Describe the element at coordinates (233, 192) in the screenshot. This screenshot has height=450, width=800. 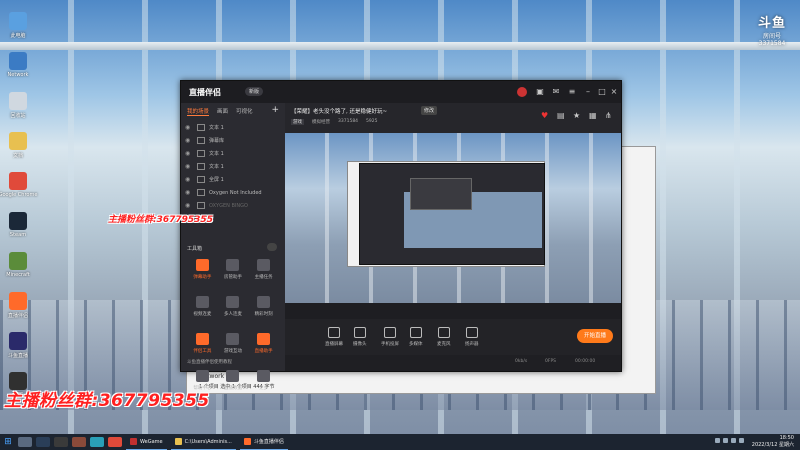
I see `source-item: ◉ Oxygen Not Included` at that location.